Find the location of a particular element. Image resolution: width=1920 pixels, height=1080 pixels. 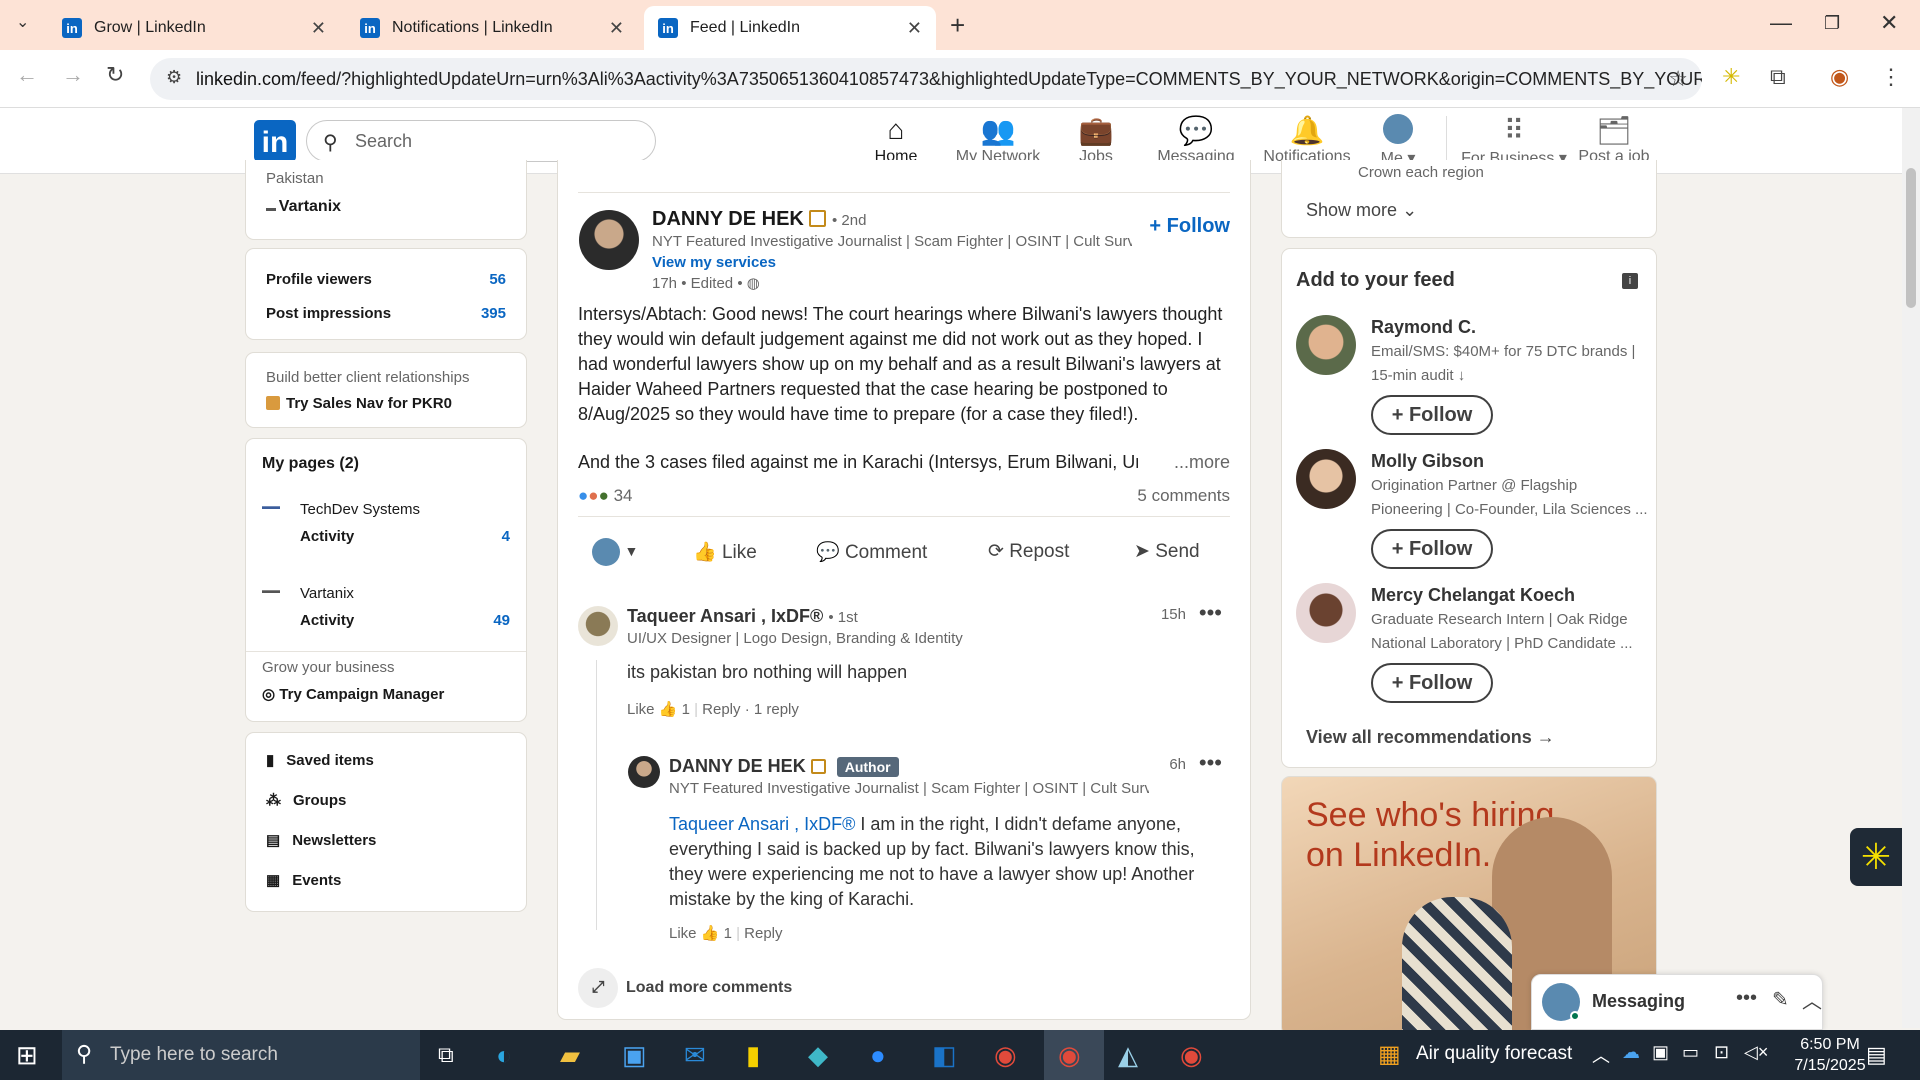

weather-text: Air quality forecast is located at coordinates (1494, 1054).